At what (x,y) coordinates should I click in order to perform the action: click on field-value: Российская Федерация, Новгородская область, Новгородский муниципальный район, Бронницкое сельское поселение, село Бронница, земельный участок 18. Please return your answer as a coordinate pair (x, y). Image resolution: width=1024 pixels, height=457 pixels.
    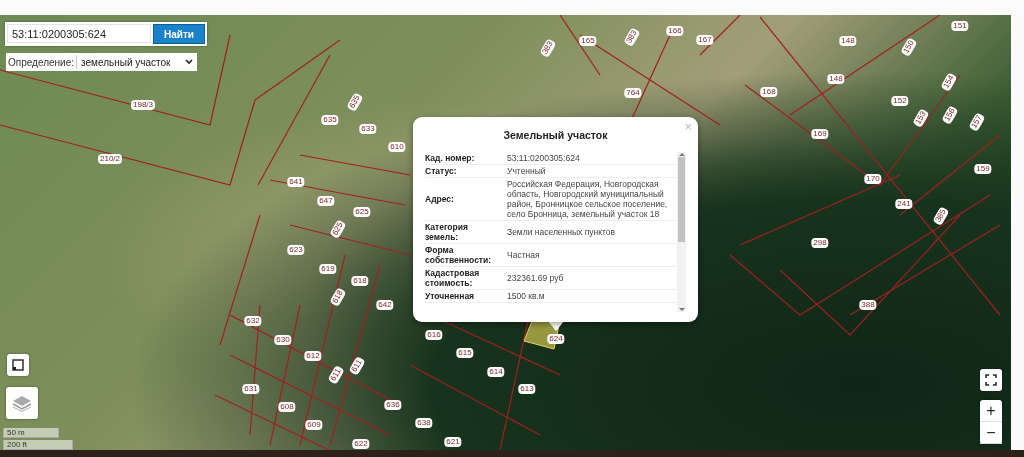
    Looking at the image, I should click on (588, 199).